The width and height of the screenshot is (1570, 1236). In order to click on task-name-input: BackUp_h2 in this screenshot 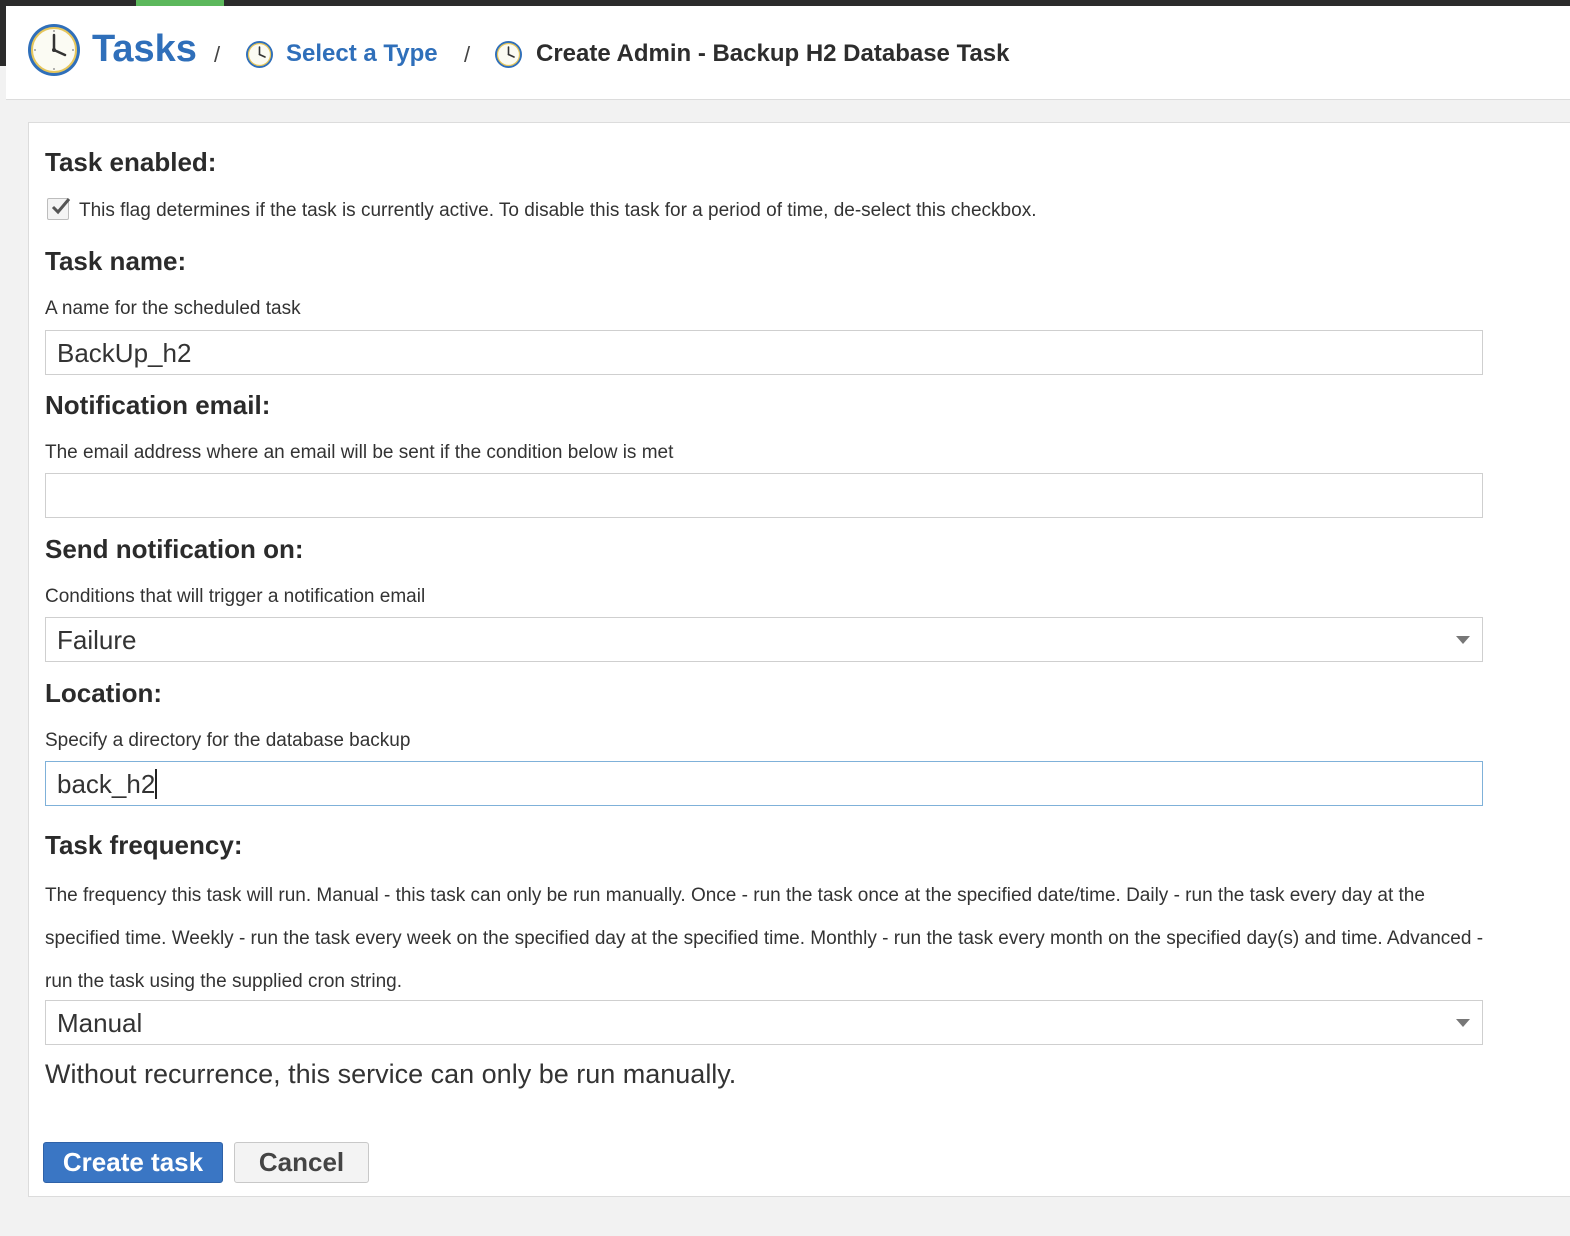, I will do `click(764, 352)`.